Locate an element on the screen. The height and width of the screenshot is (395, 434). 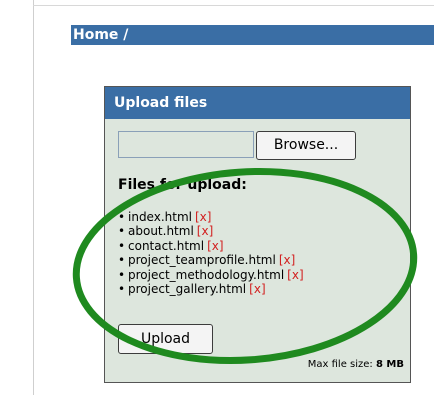
panel-title: Upload files is located at coordinates (257, 103).